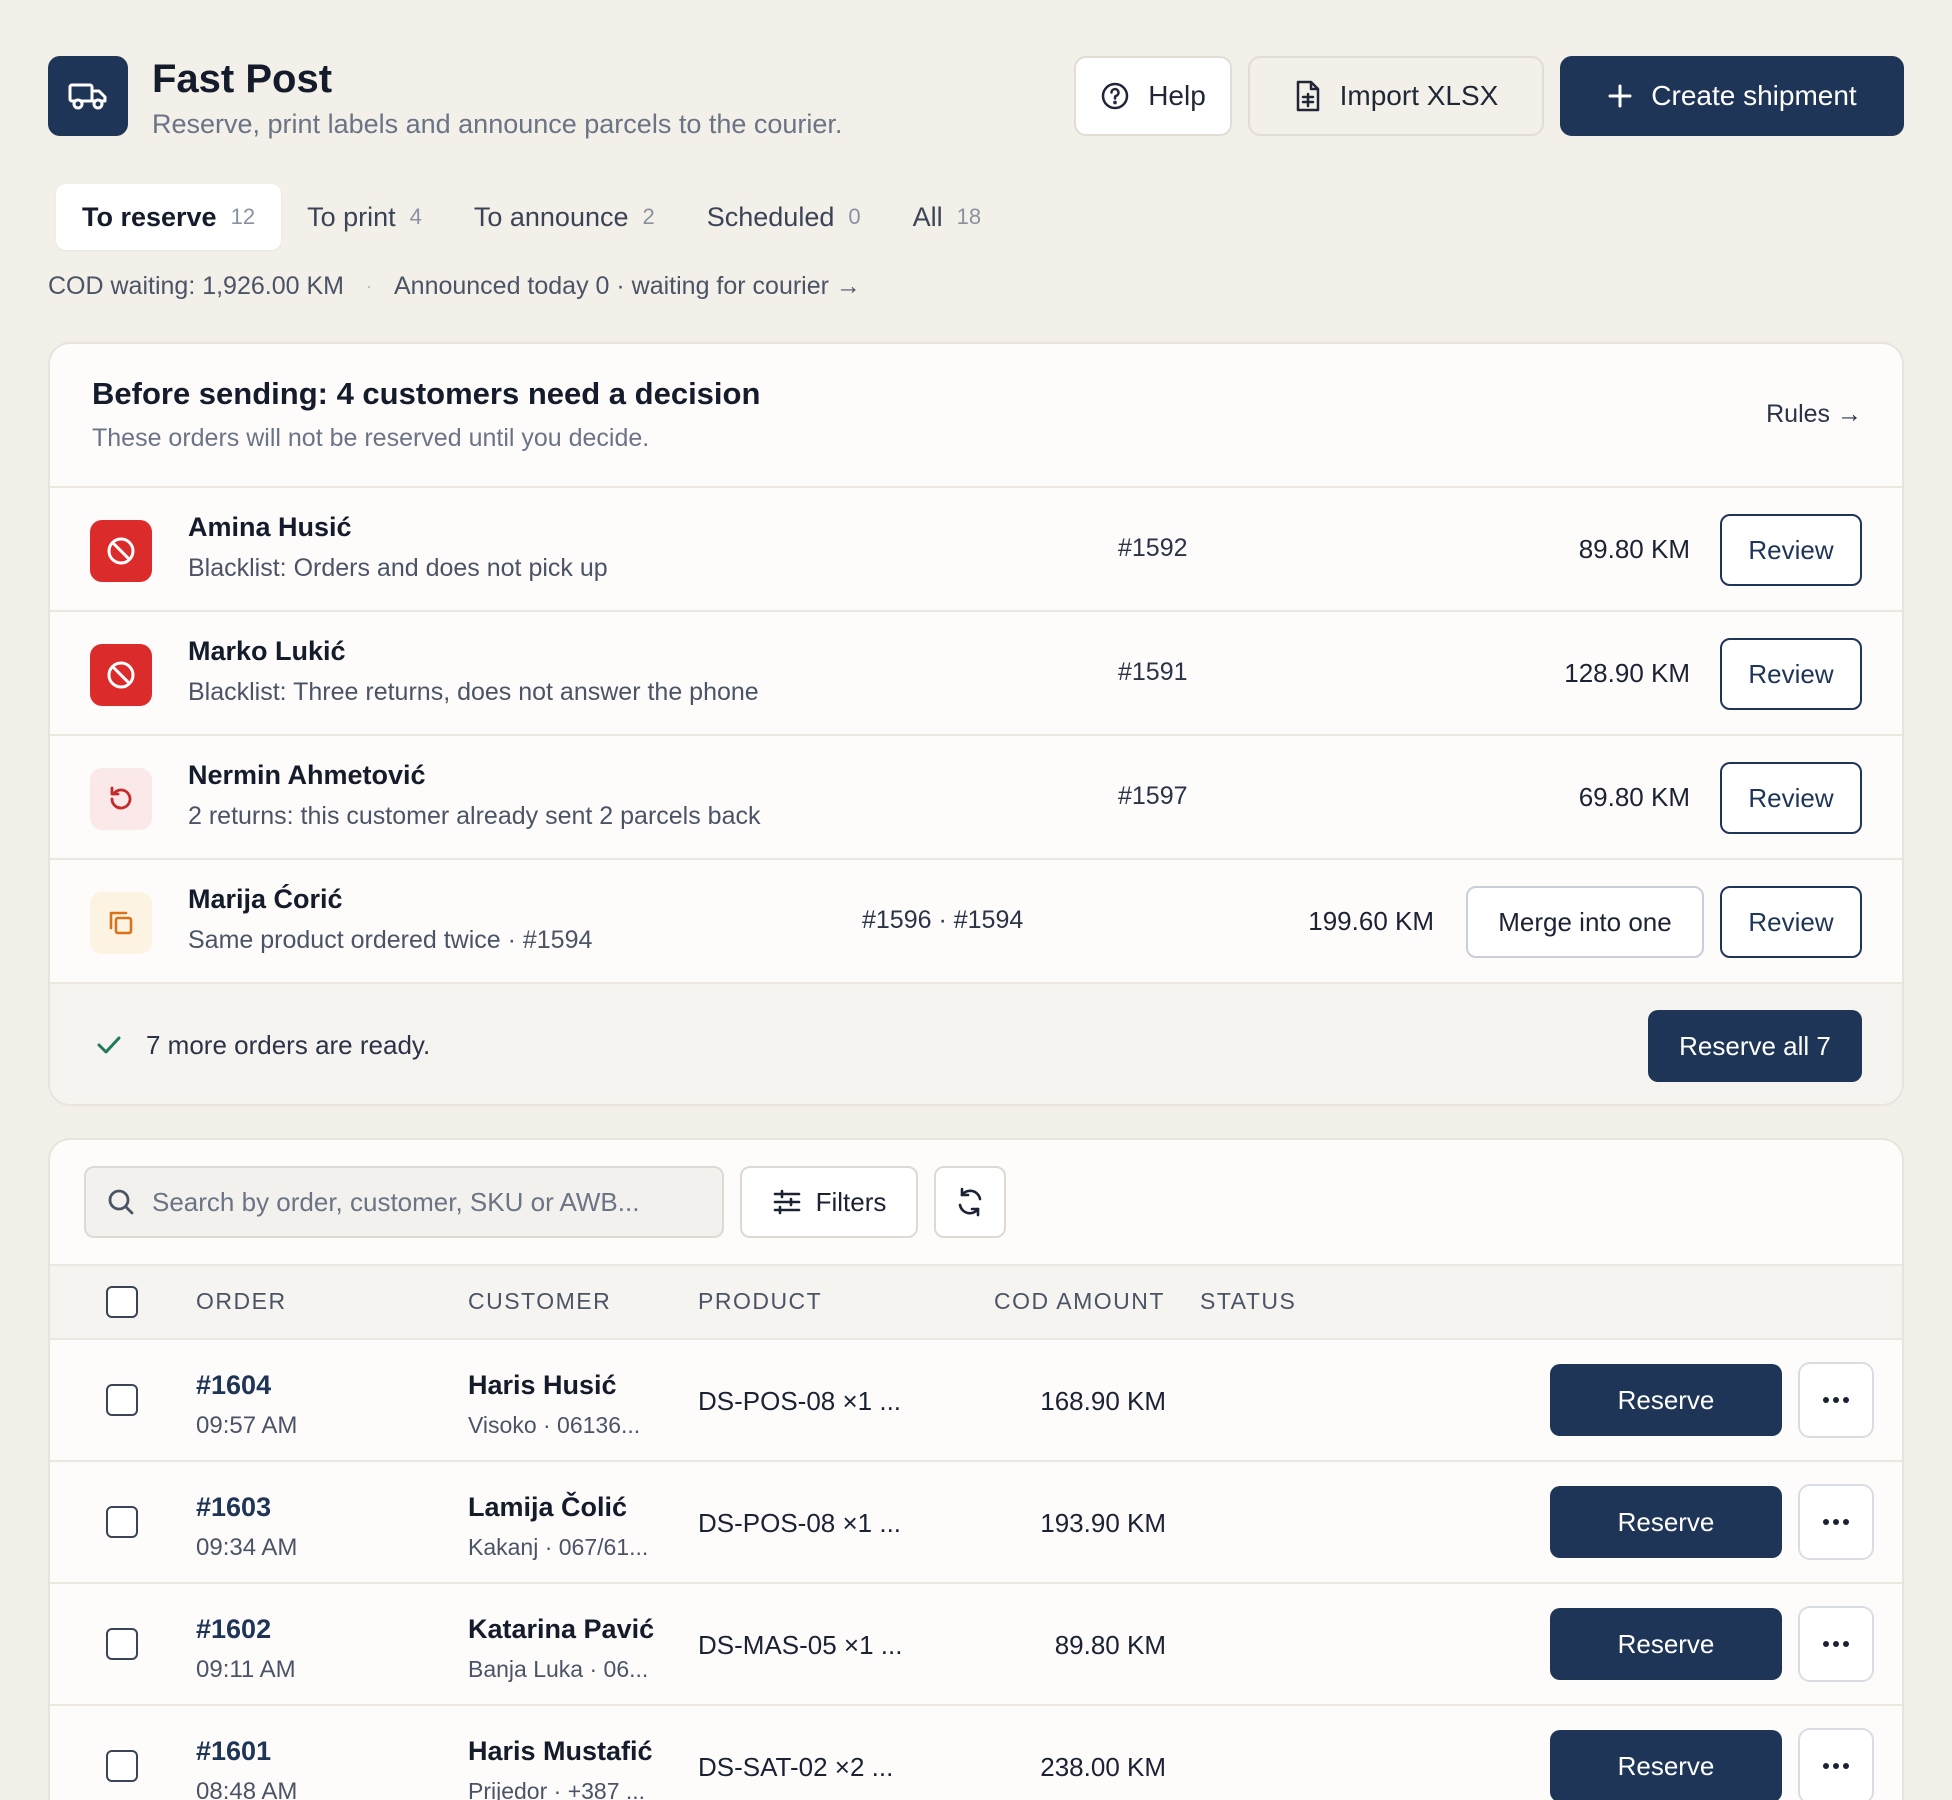 The image size is (1952, 1800). What do you see at coordinates (307, 775) in the screenshot?
I see `customer-name: Nermin Ahmetović` at bounding box center [307, 775].